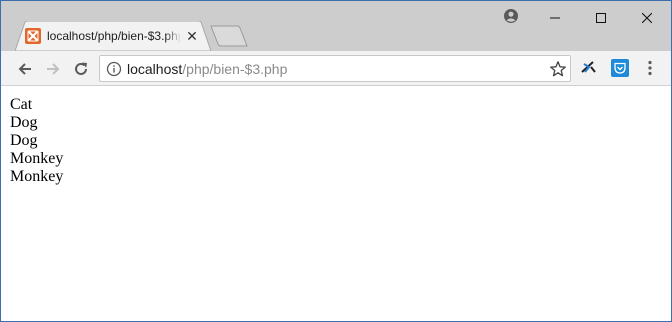 This screenshot has height=322, width=672. I want to click on output-line: Cat, so click(21, 104).